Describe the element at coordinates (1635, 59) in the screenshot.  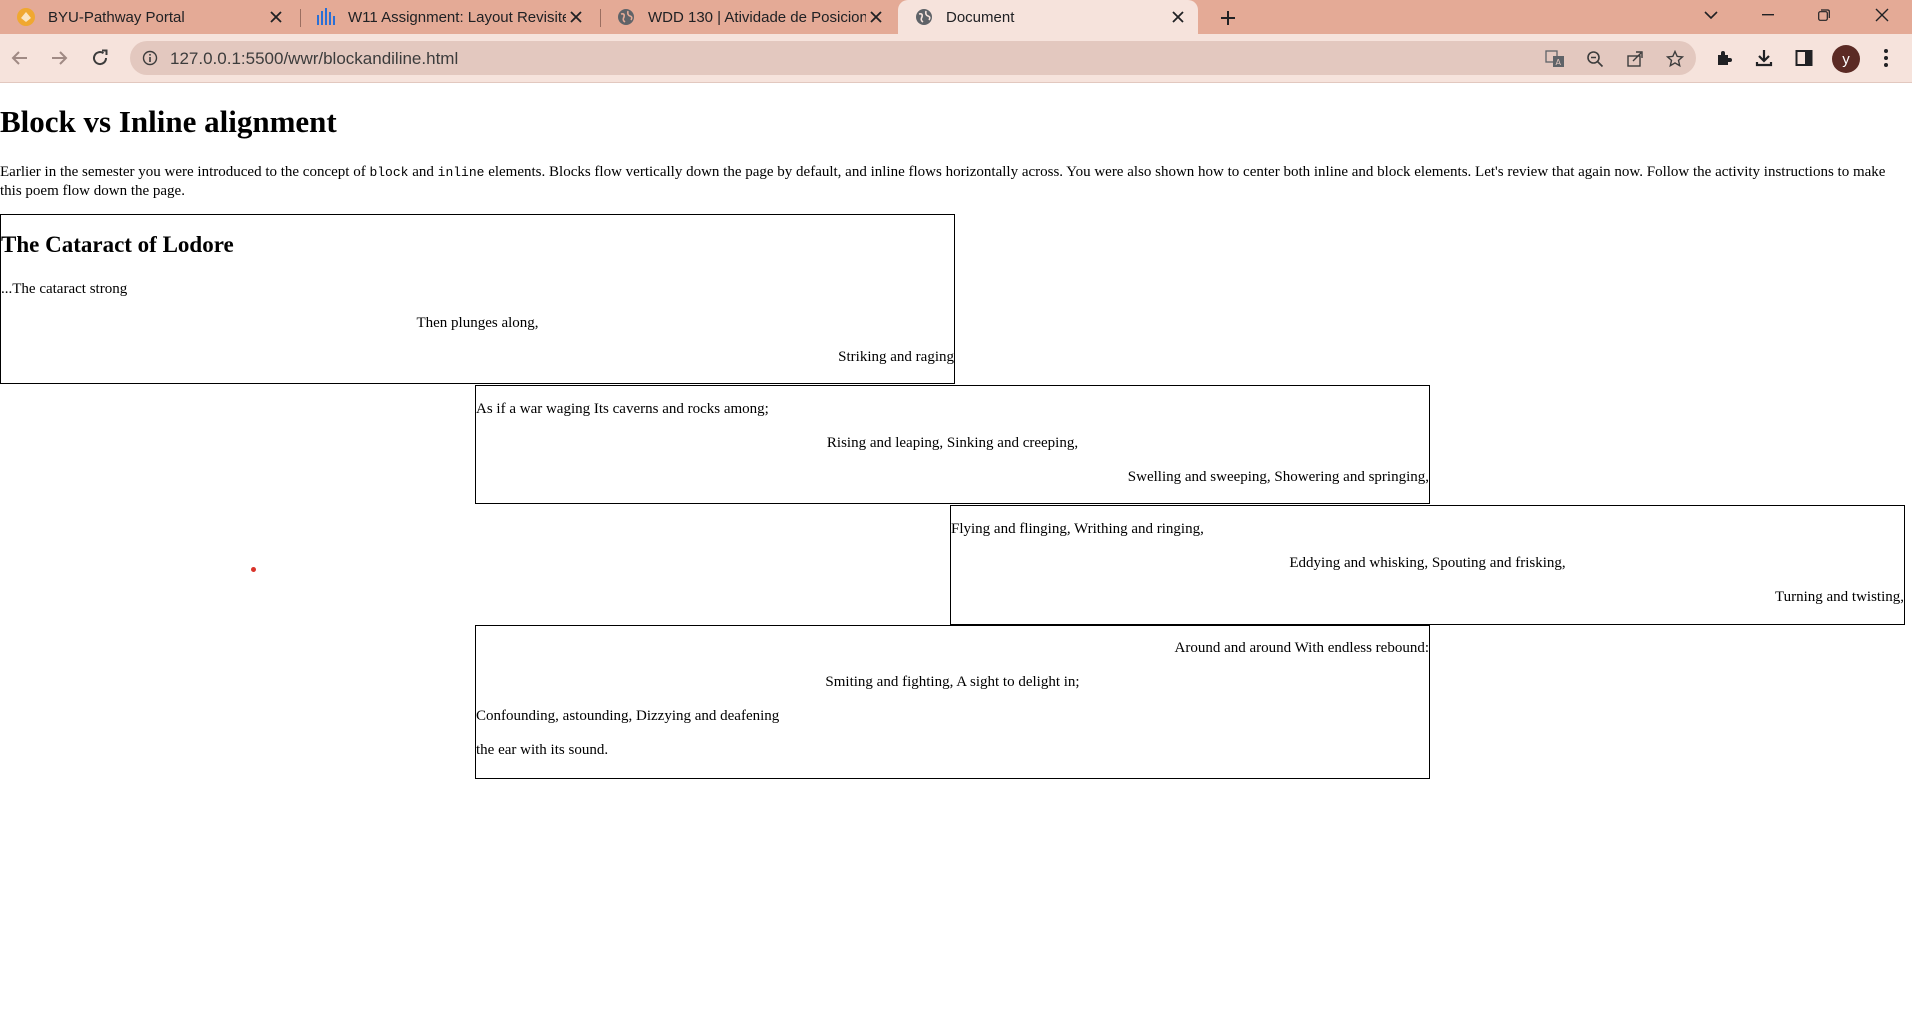
I see `share-icon` at that location.